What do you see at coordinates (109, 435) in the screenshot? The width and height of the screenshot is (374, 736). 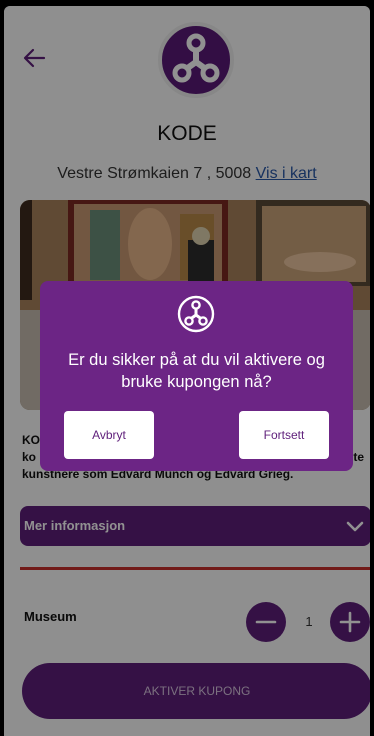 I see `cancel-button: Avbryt` at bounding box center [109, 435].